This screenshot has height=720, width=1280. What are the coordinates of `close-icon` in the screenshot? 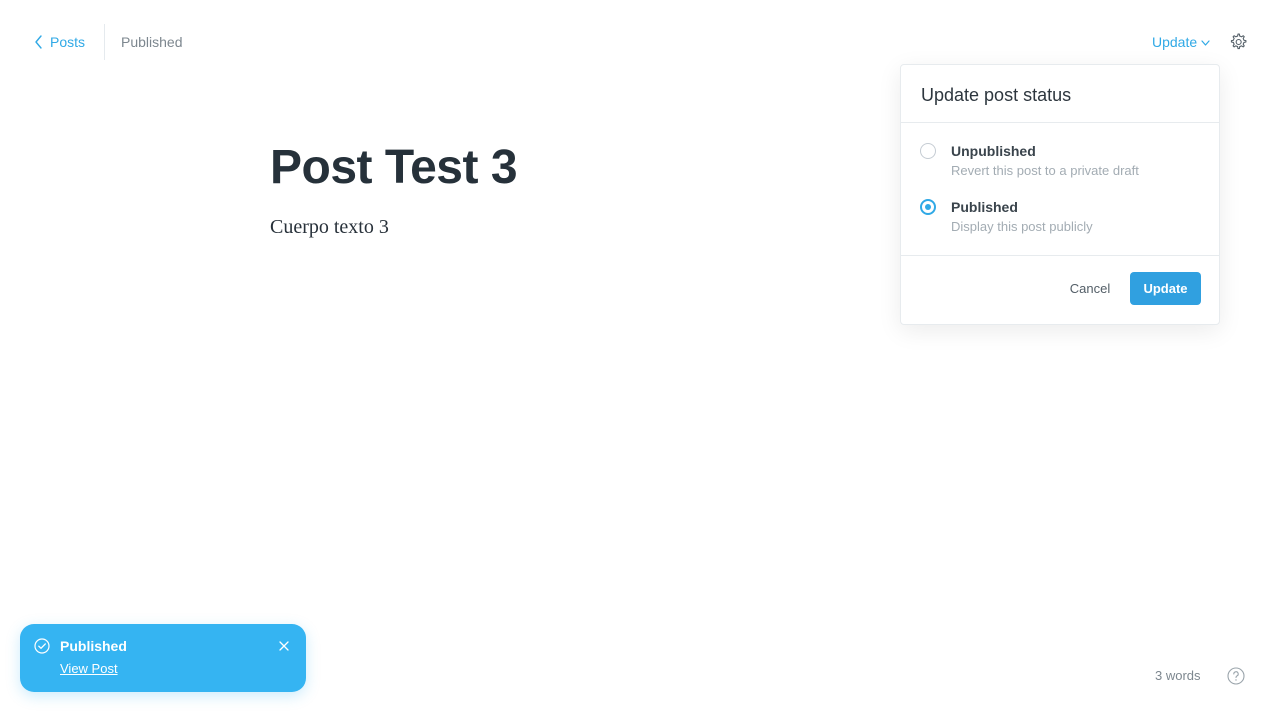 It's located at (284, 646).